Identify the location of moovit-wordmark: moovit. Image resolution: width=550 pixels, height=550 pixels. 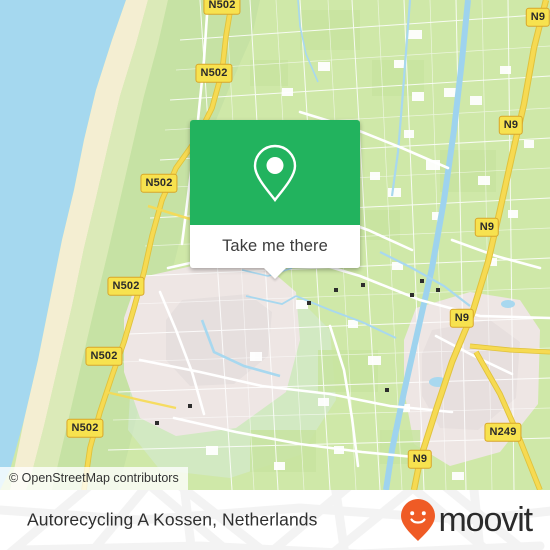
(485, 520).